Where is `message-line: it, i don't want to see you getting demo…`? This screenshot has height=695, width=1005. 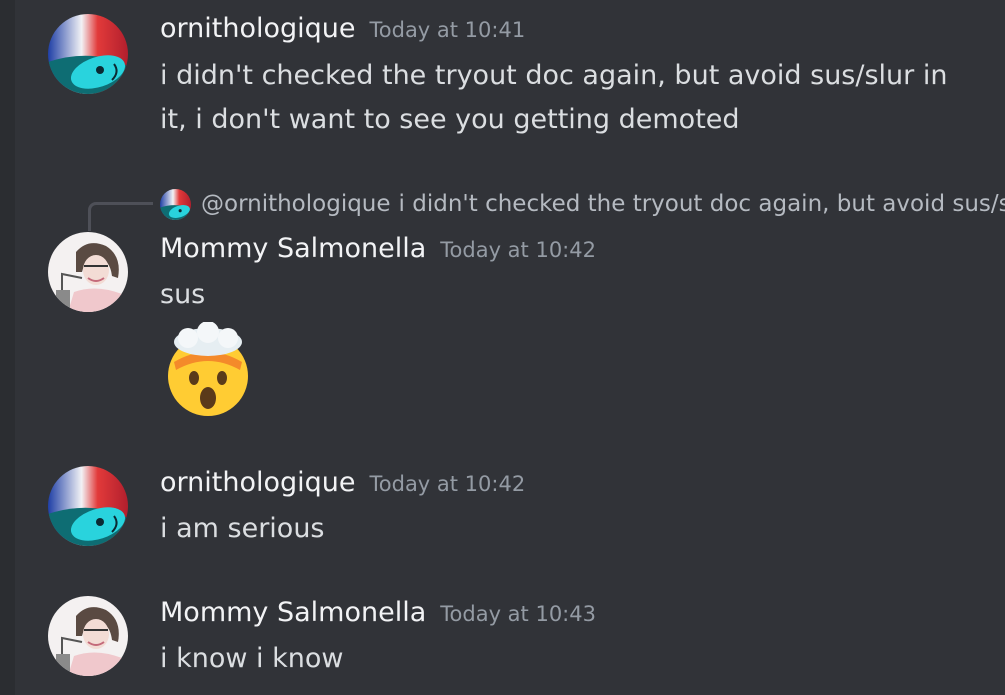 message-line: it, i don't want to see you getting demo… is located at coordinates (450, 119).